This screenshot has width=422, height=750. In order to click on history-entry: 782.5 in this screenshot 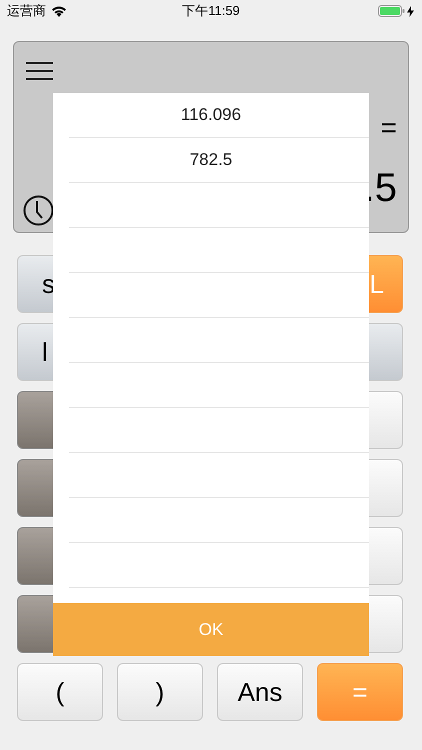, I will do `click(211, 160)`.